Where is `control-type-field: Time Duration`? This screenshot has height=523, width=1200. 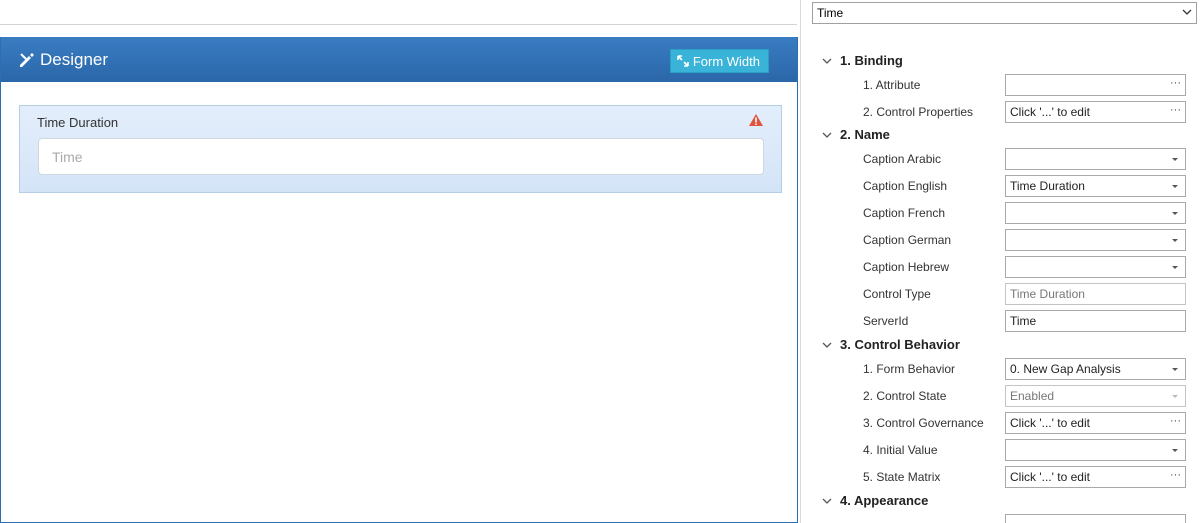 control-type-field: Time Duration is located at coordinates (1095, 294).